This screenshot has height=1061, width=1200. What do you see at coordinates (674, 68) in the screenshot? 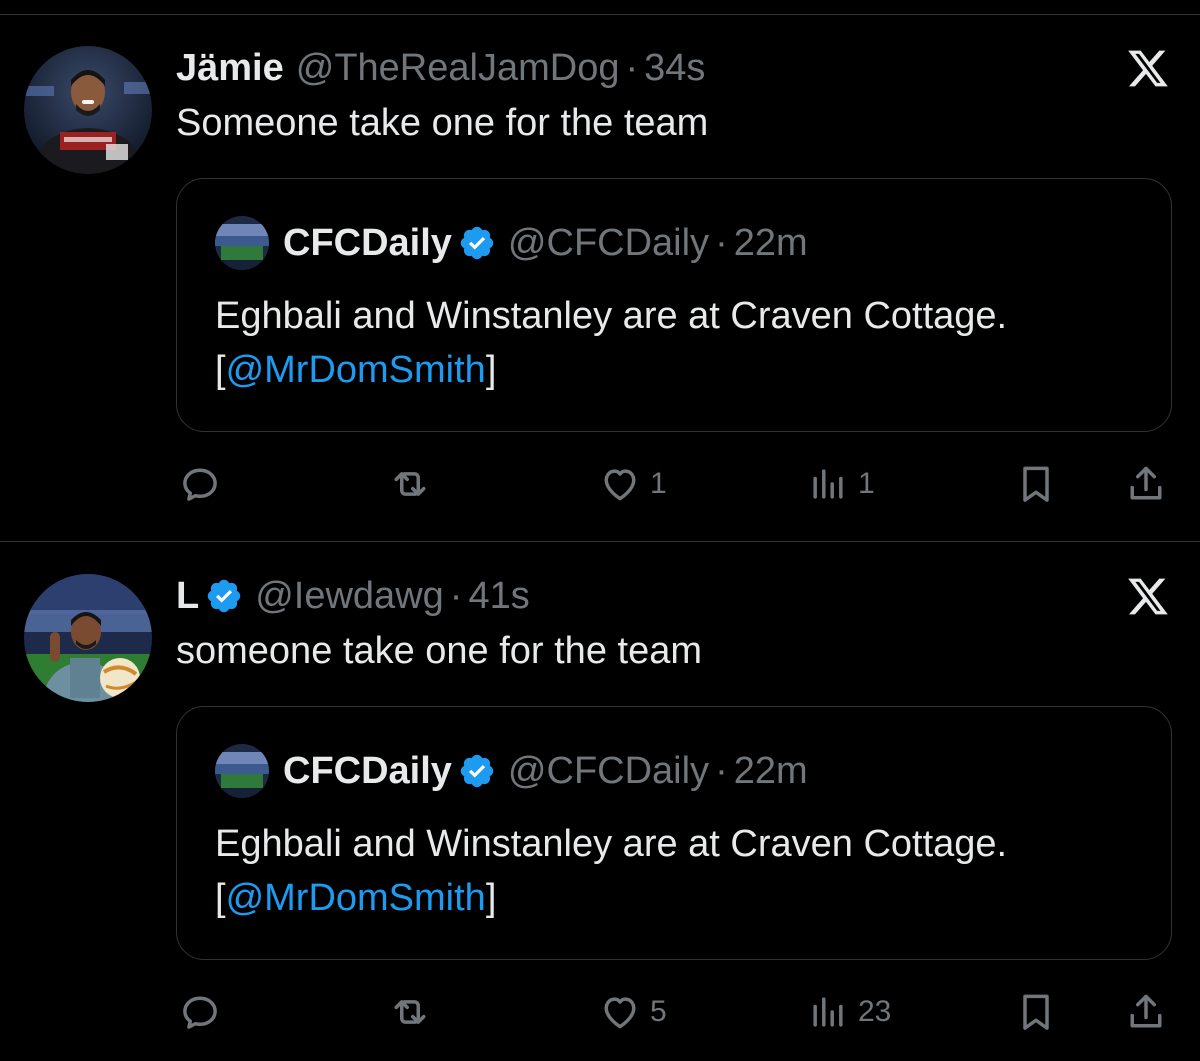
I see `timestamp: 34s` at bounding box center [674, 68].